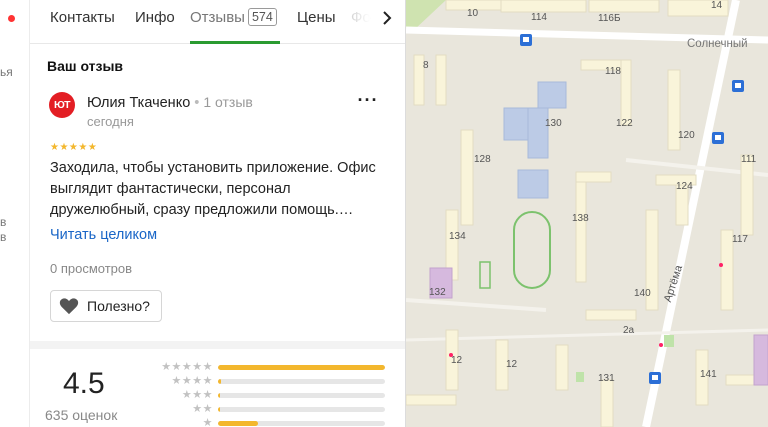 The width and height of the screenshot is (768, 427). I want to click on review-author: Юлия Ткаченко • 1 отзыв, so click(170, 102).